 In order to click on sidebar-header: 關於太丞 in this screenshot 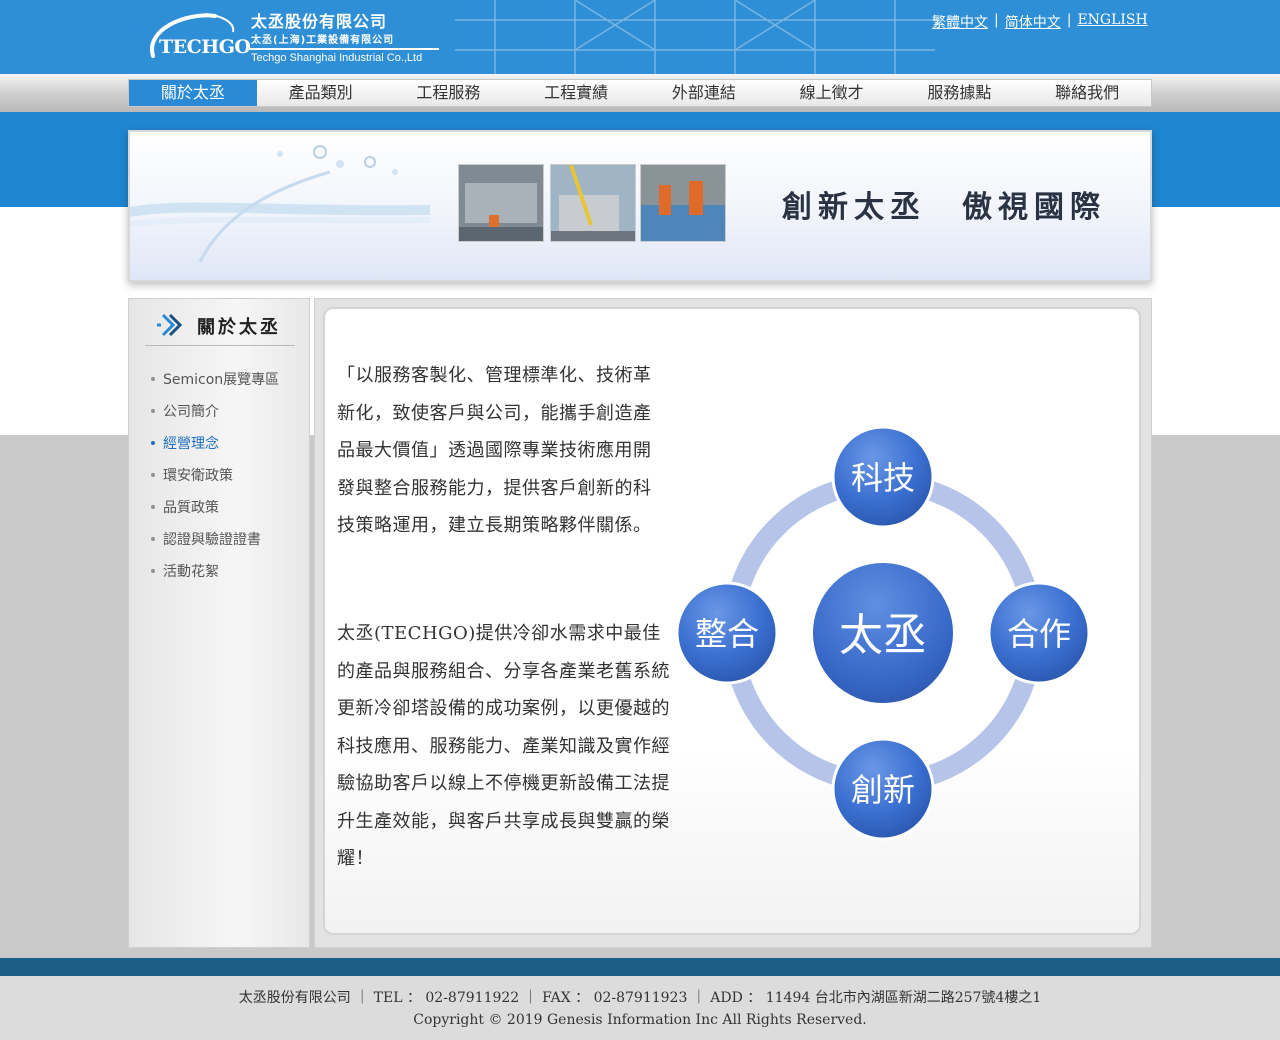, I will do `click(220, 328)`.